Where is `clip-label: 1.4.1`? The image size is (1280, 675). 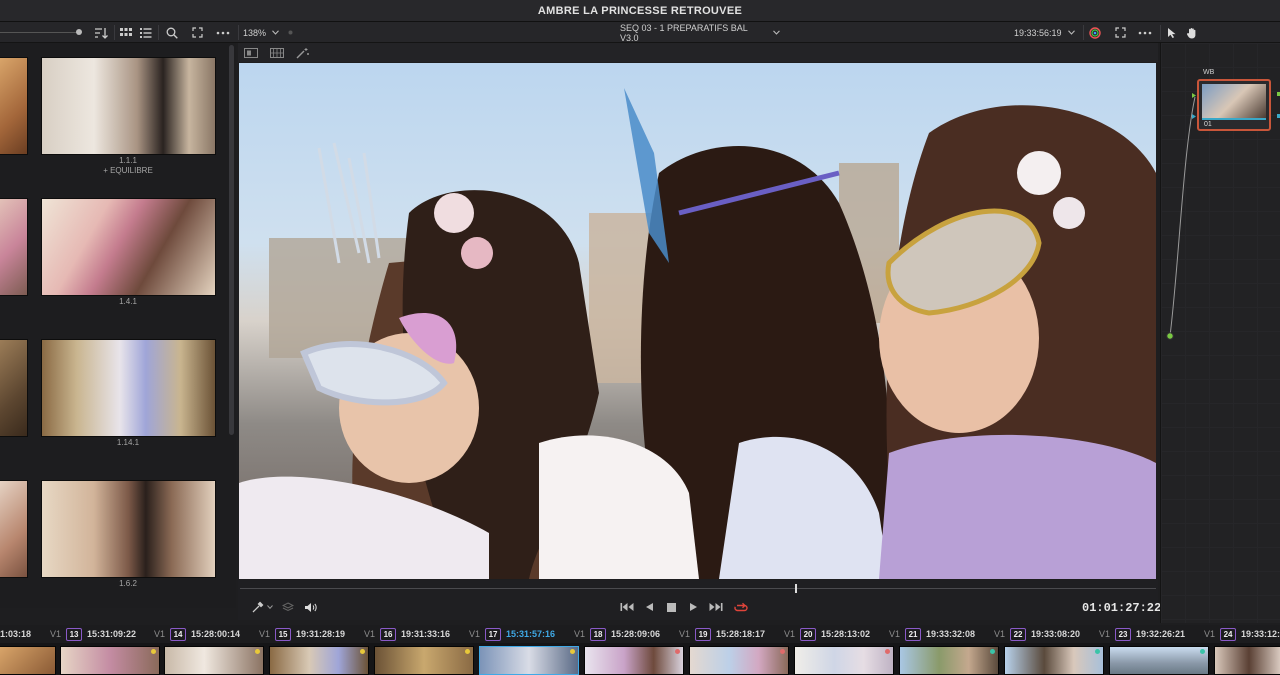
clip-label: 1.4.1 is located at coordinates (128, 301).